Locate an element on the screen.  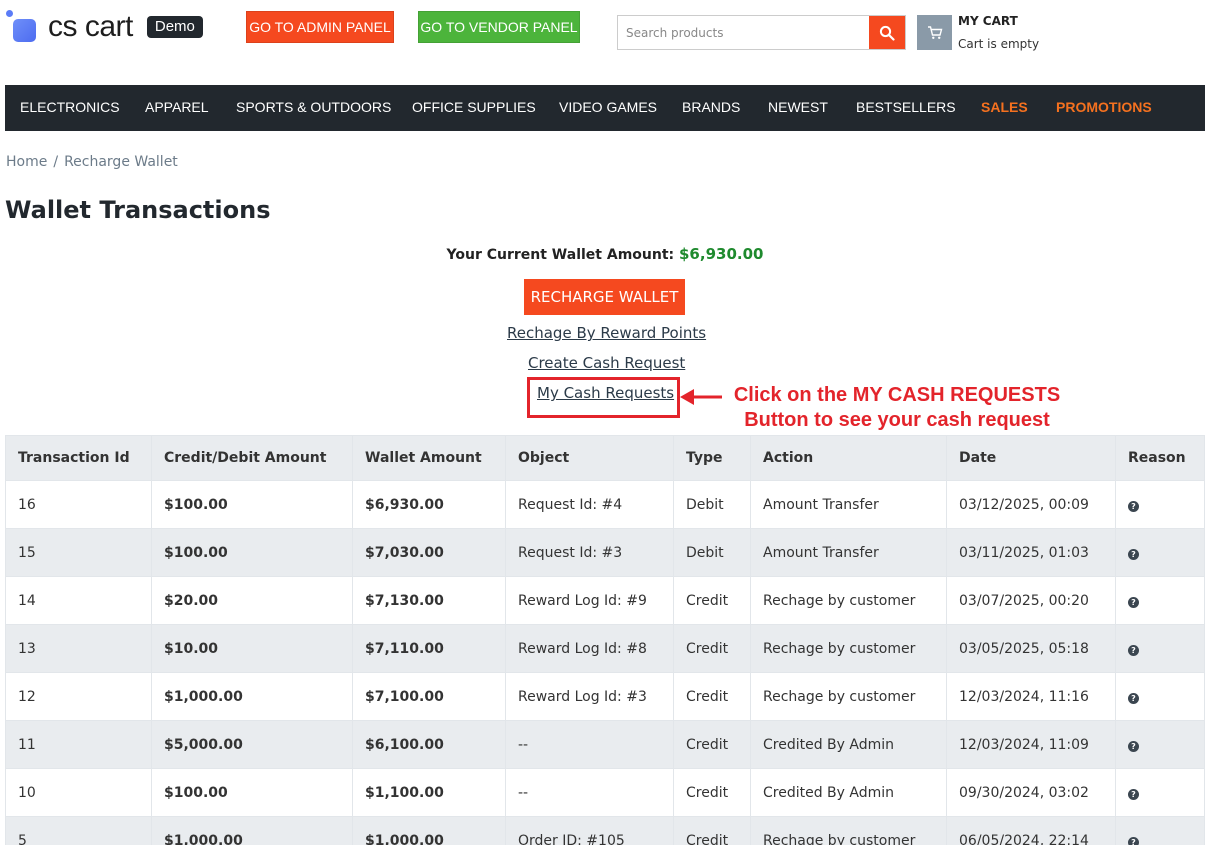
search-icon is located at coordinates (887, 33).